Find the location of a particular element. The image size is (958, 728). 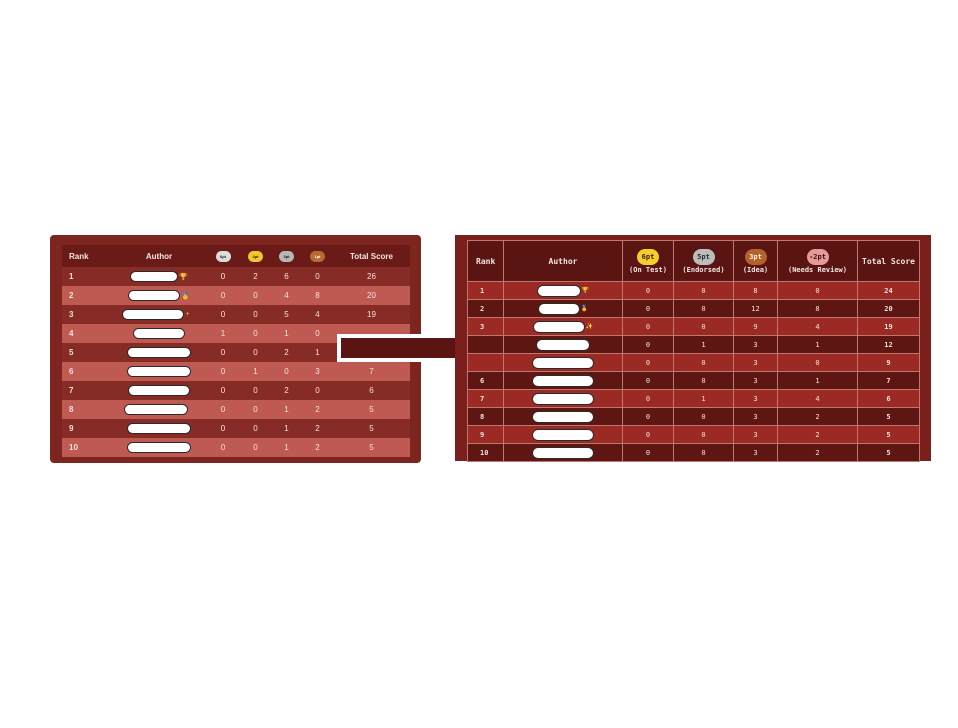

table-row: 00309 is located at coordinates (693, 362).